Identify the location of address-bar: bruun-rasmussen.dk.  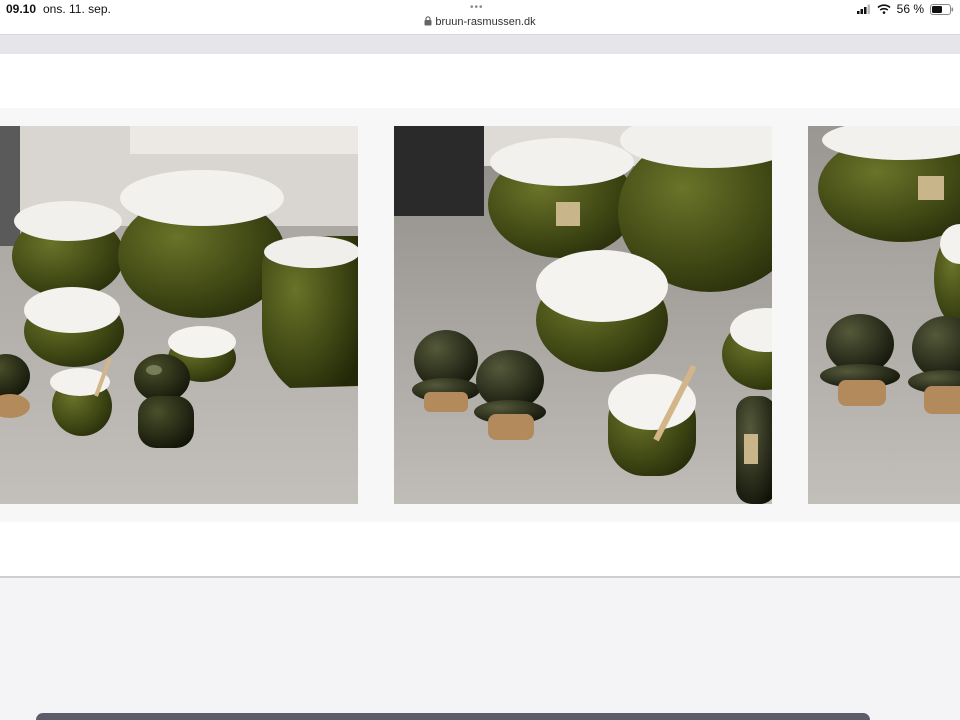
(480, 22).